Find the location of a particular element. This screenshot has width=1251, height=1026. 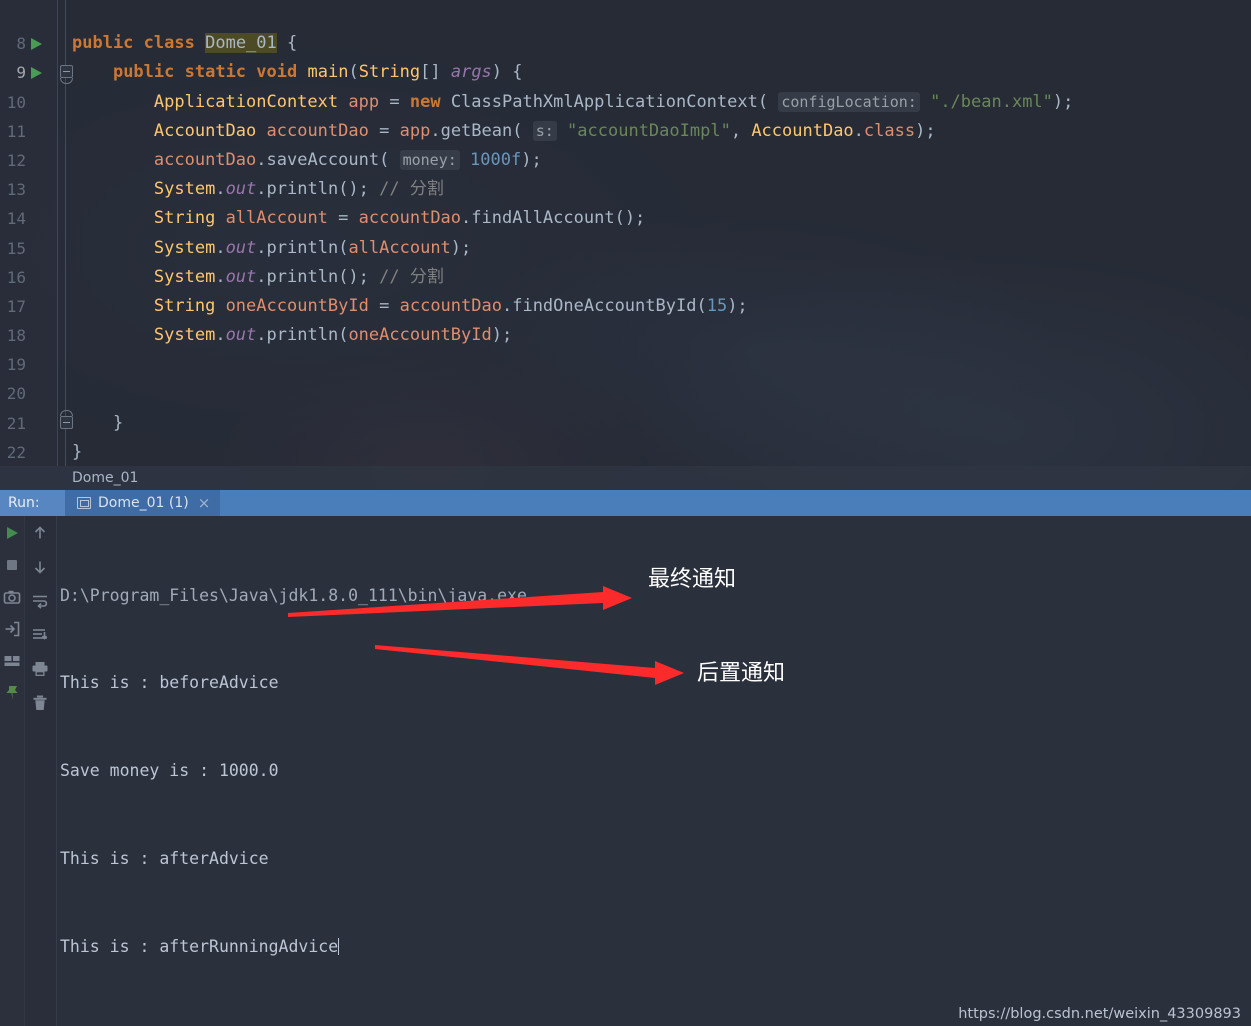

code-line: 20 is located at coordinates (625, 376).